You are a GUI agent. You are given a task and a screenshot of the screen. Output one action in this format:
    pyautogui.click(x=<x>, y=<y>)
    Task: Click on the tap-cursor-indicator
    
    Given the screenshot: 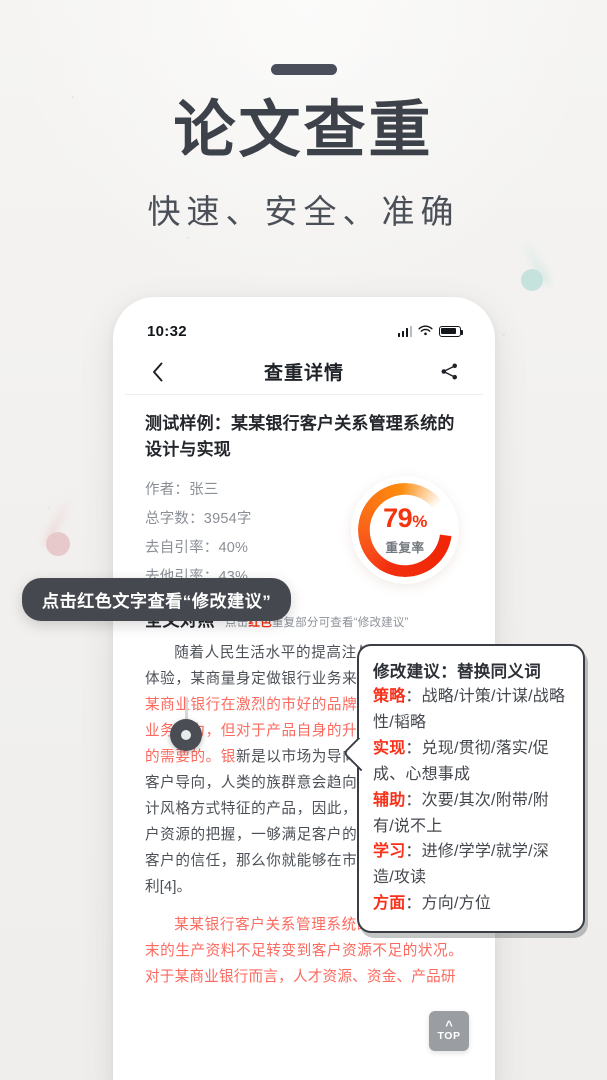 What is the action you would take?
    pyautogui.click(x=186, y=724)
    